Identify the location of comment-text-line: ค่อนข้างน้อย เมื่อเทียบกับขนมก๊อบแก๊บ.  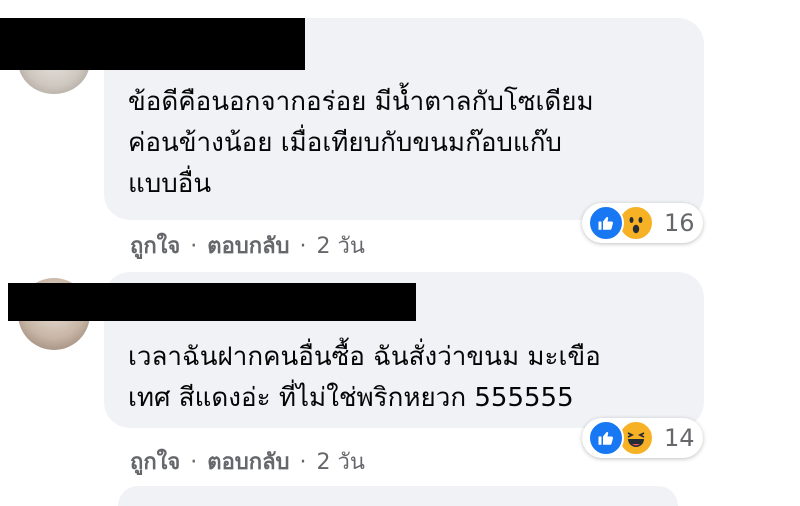
(345, 143).